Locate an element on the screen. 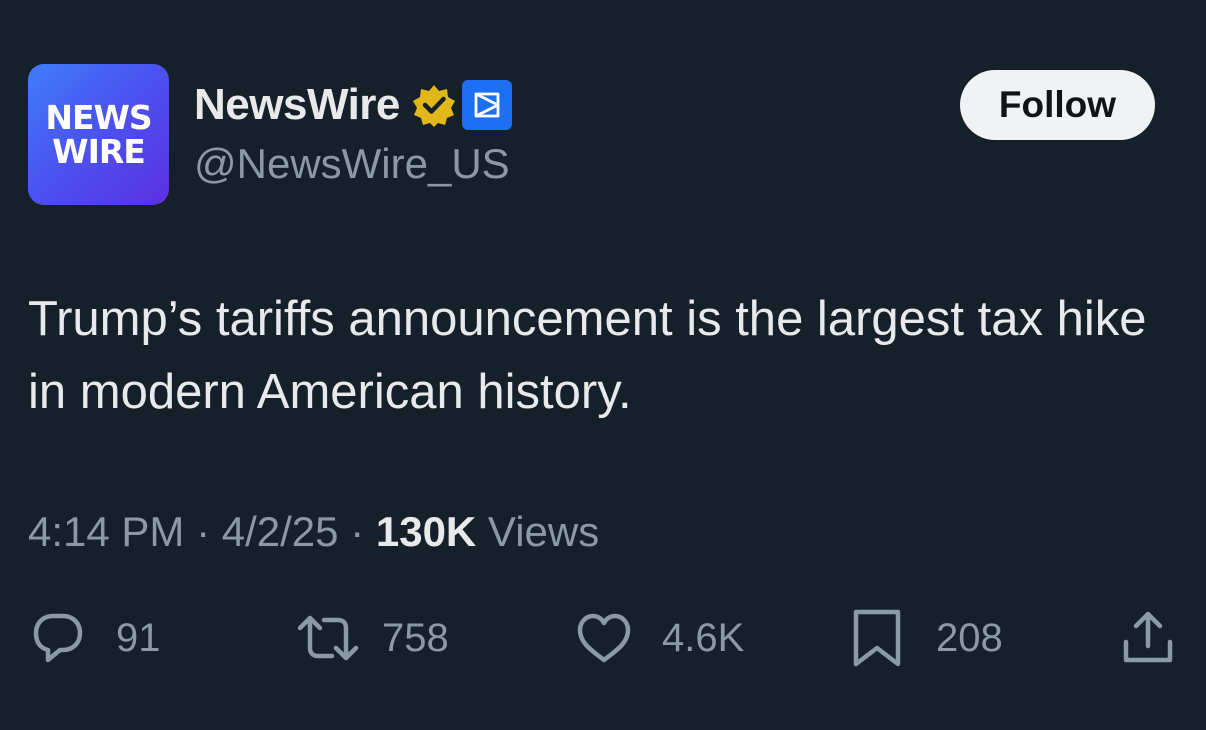 The height and width of the screenshot is (730, 1206). like-count: 4.6K is located at coordinates (703, 637).